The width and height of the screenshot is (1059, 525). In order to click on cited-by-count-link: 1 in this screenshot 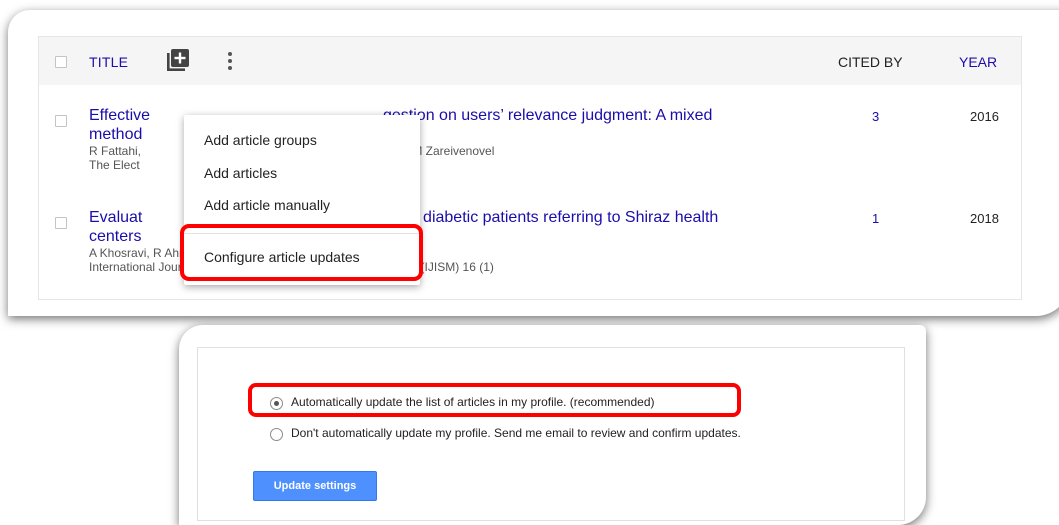, I will do `click(875, 218)`.